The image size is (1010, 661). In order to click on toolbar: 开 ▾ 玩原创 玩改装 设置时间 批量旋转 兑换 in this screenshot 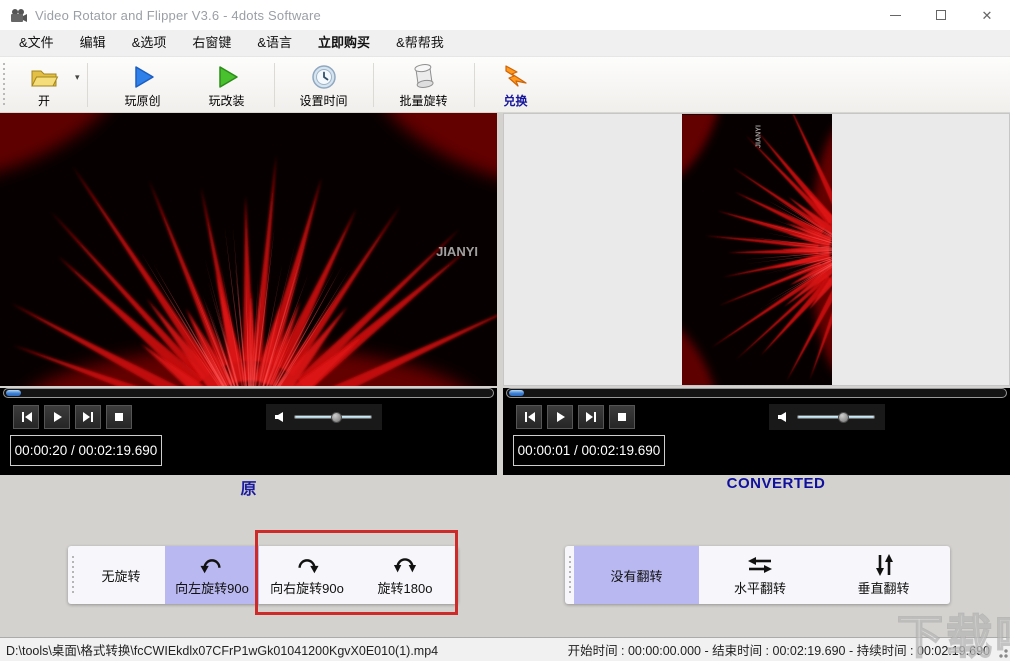, I will do `click(505, 85)`.